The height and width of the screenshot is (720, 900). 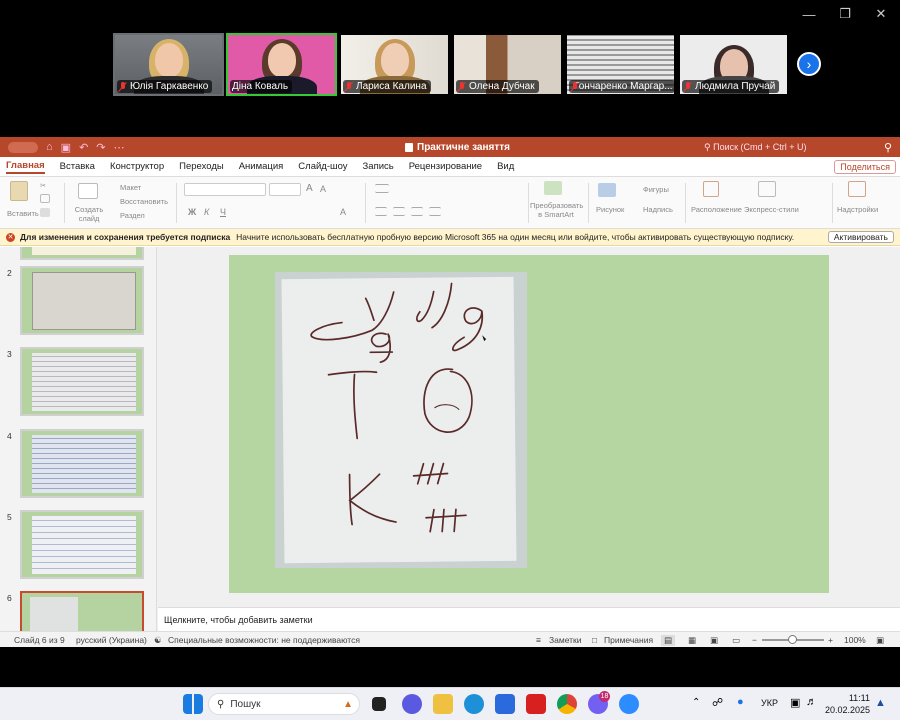 What do you see at coordinates (285, 189) in the screenshot?
I see `font-size-select` at bounding box center [285, 189].